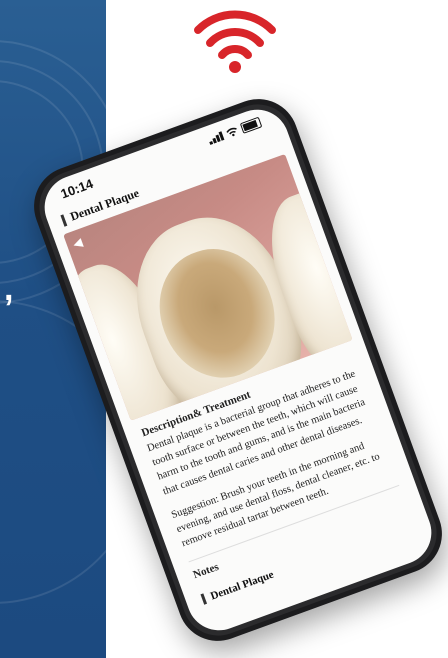 The height and width of the screenshot is (658, 448). I want to click on next-item-title: Dental Plaque, so click(242, 585).